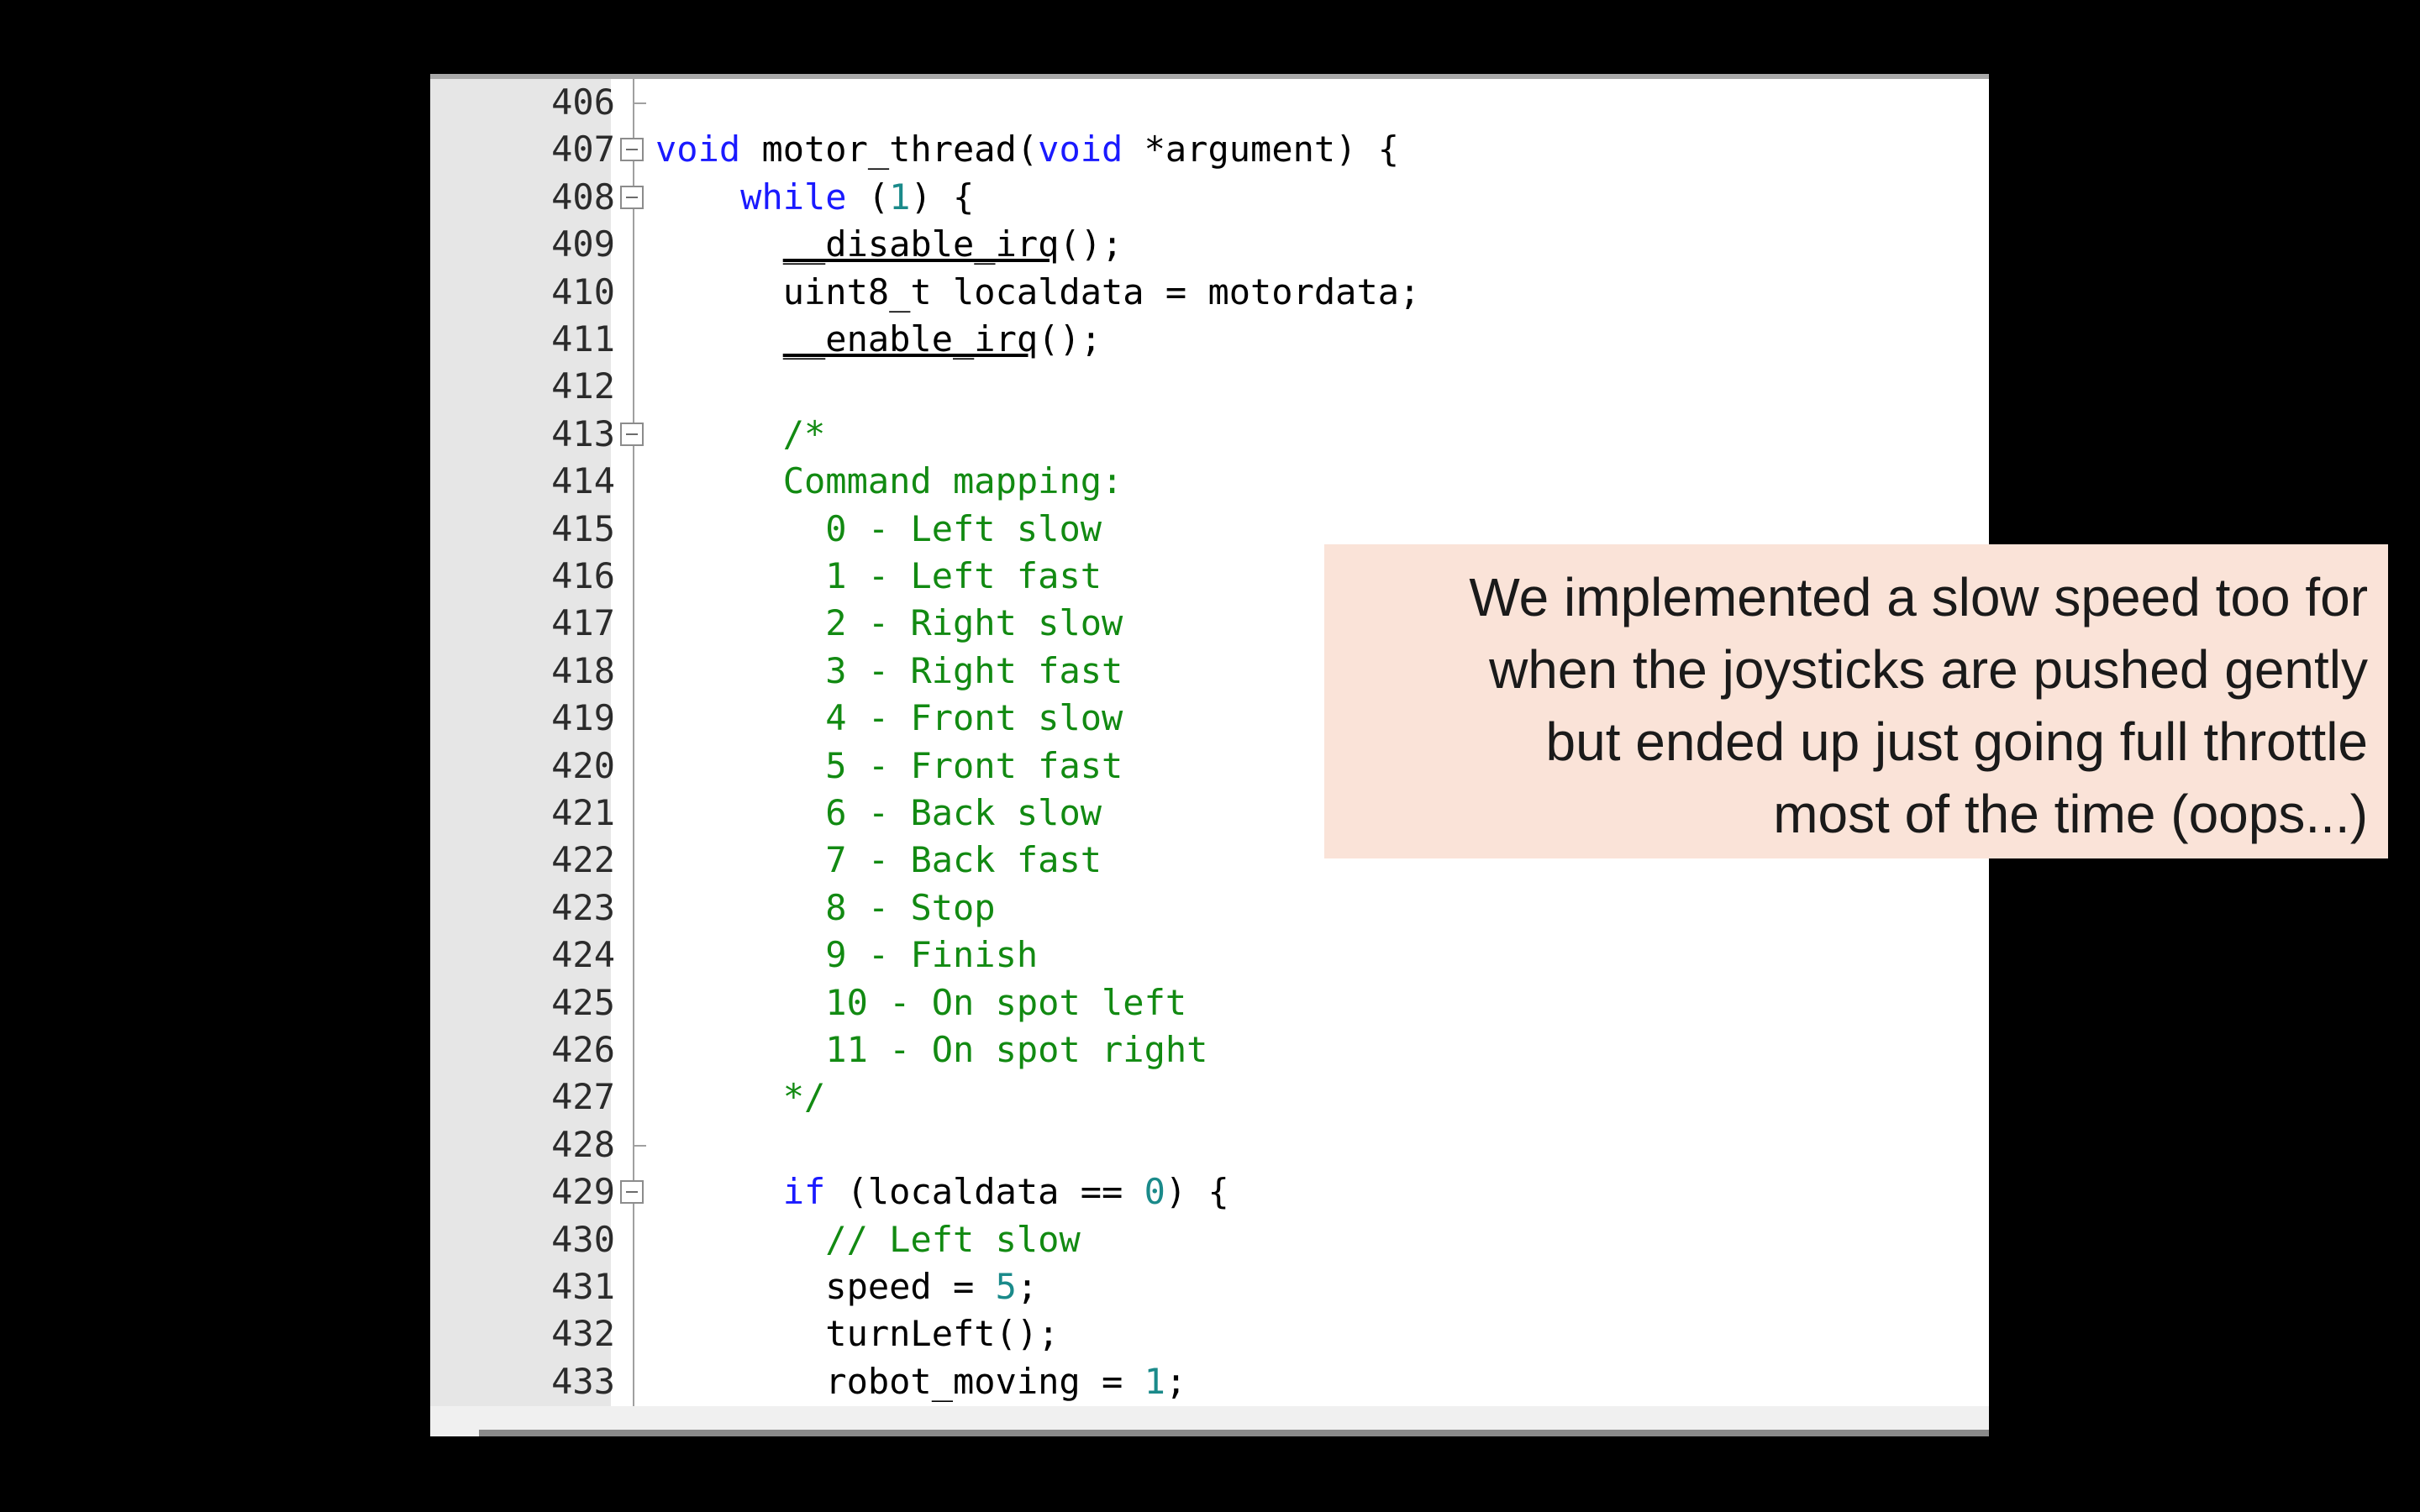  Describe the element at coordinates (1209, 1002) in the screenshot. I see `code-line: 425 10 - On spot left` at that location.